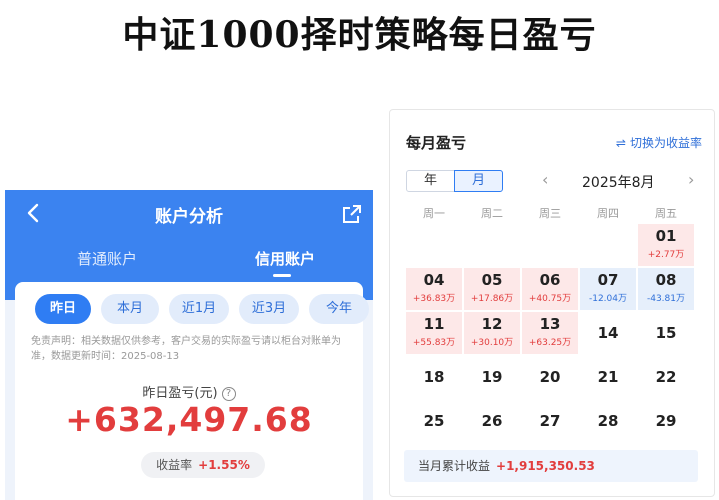  Describe the element at coordinates (618, 183) in the screenshot. I see `month-label: 2025年8月` at that location.